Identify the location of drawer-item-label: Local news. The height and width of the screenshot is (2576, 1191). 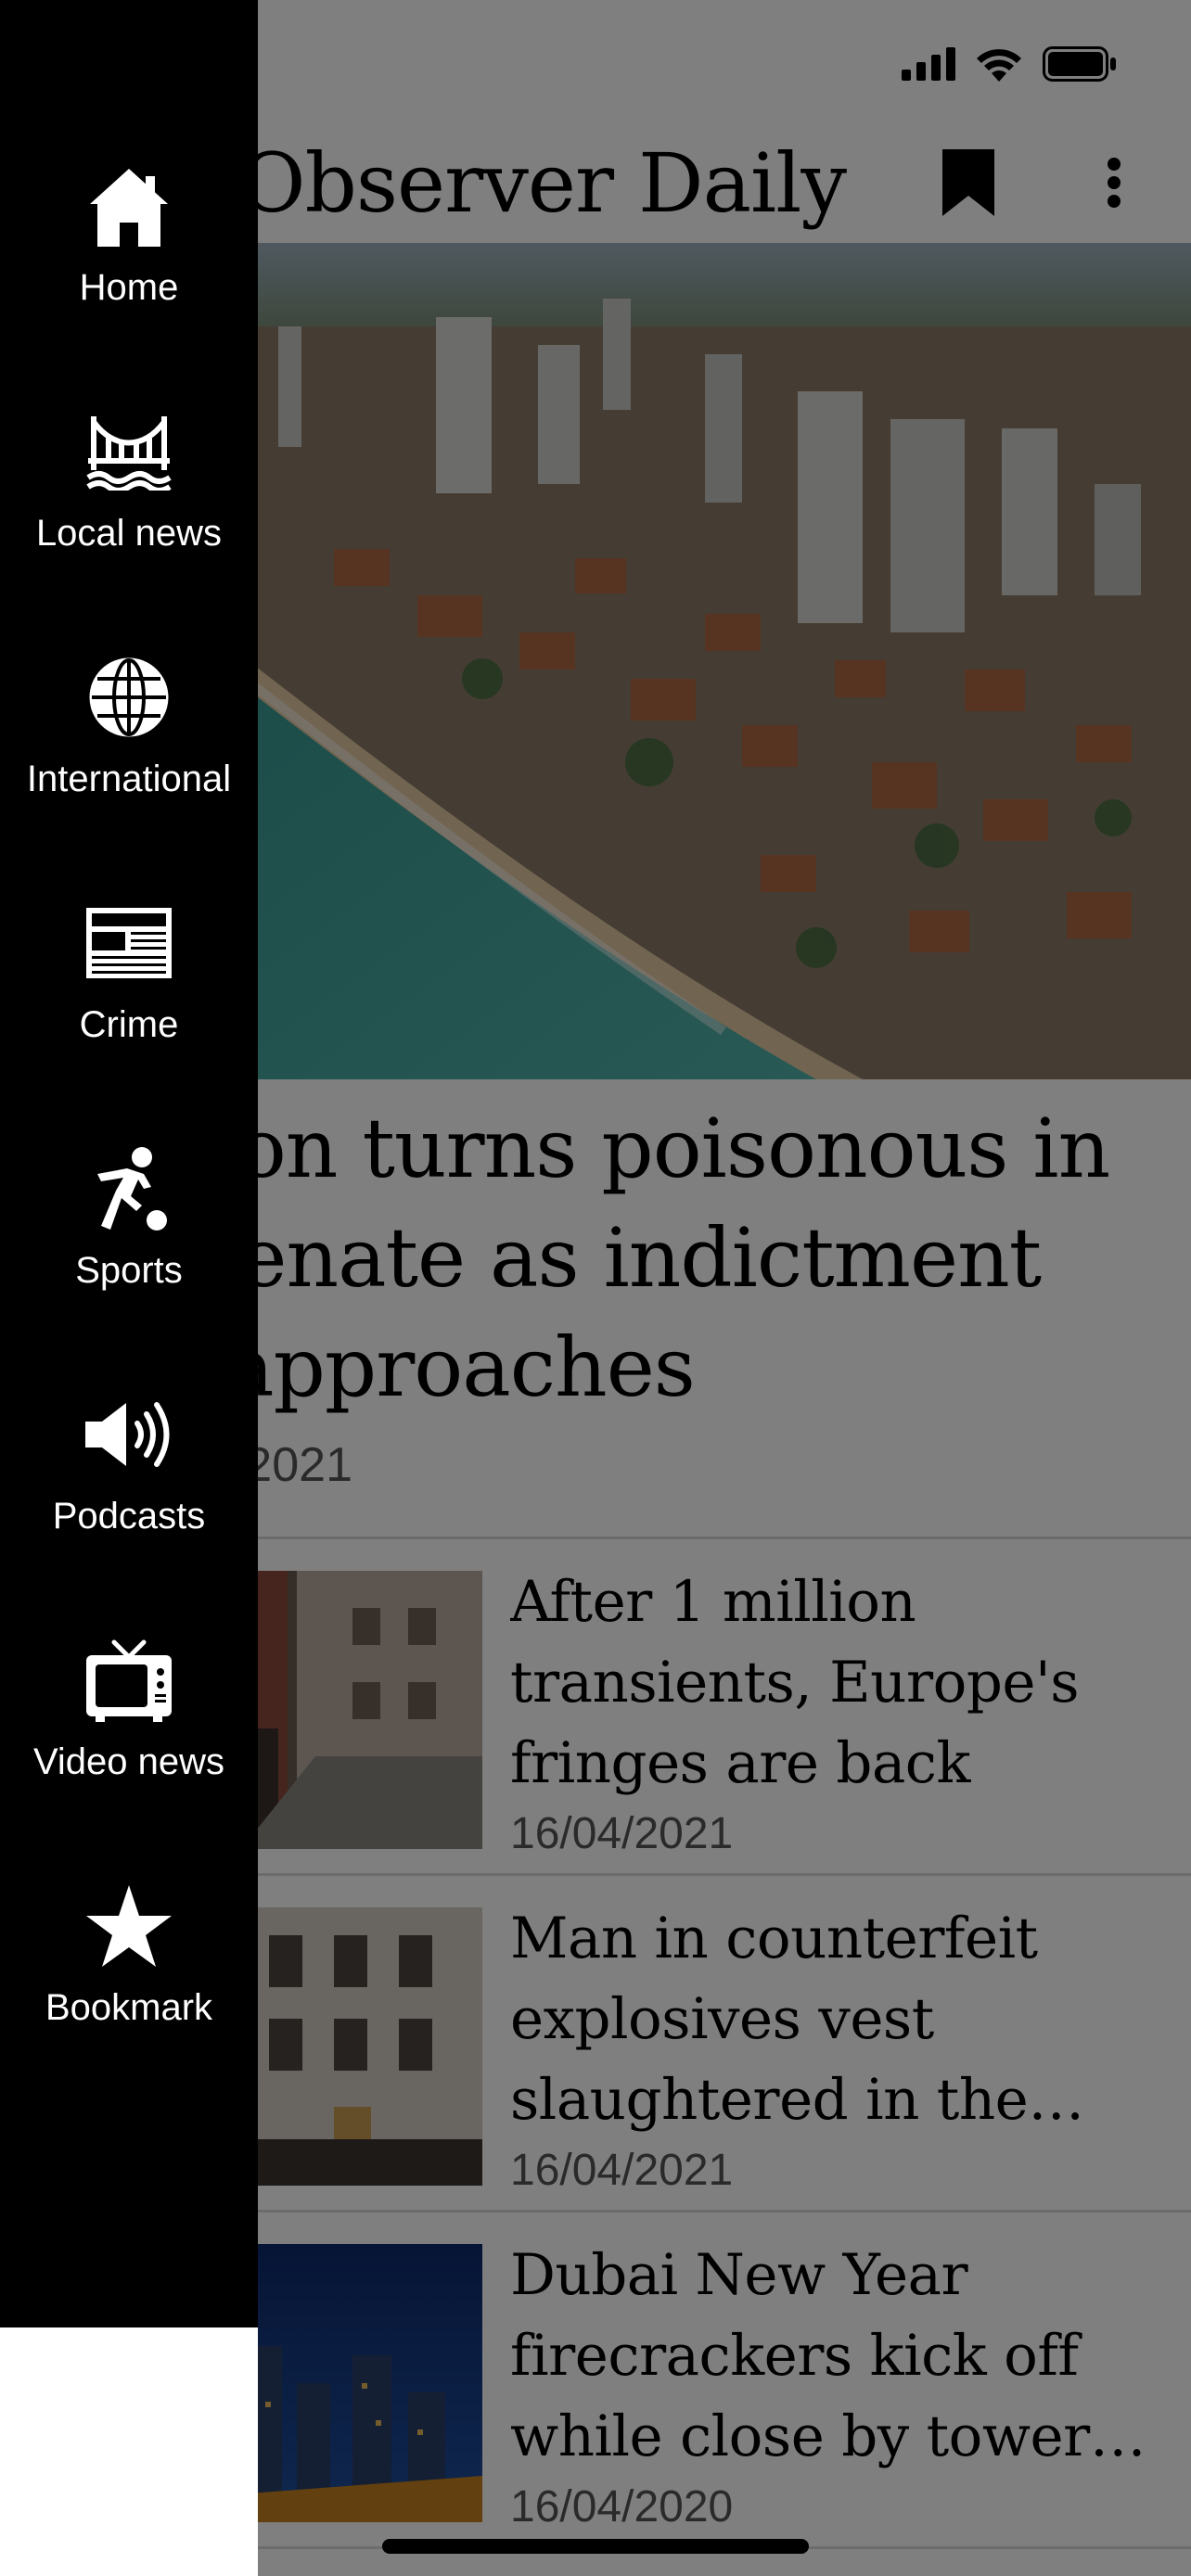
(129, 533).